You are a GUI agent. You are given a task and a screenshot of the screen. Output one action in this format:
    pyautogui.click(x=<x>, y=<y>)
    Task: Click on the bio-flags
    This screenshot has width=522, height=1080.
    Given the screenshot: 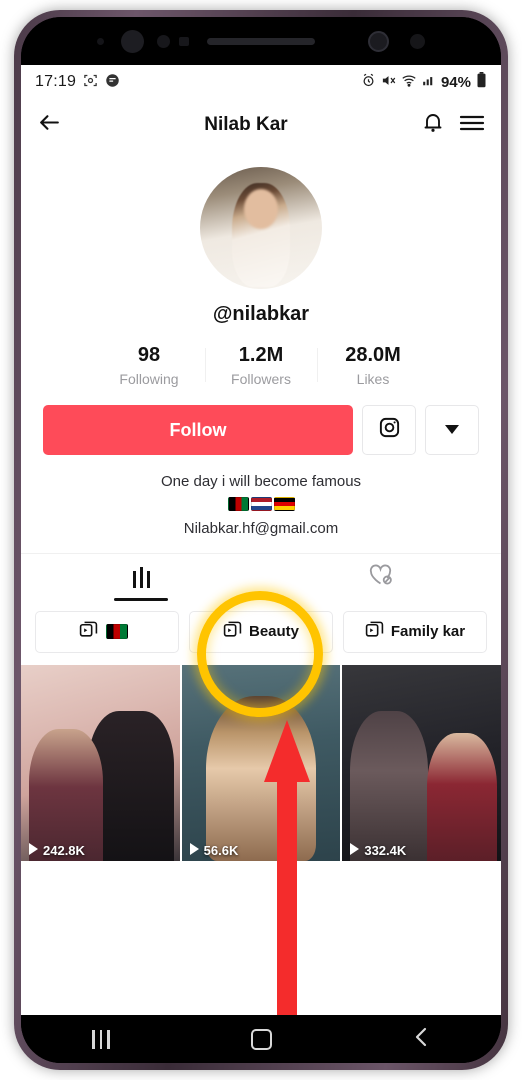 What is the action you would take?
    pyautogui.click(x=261, y=506)
    